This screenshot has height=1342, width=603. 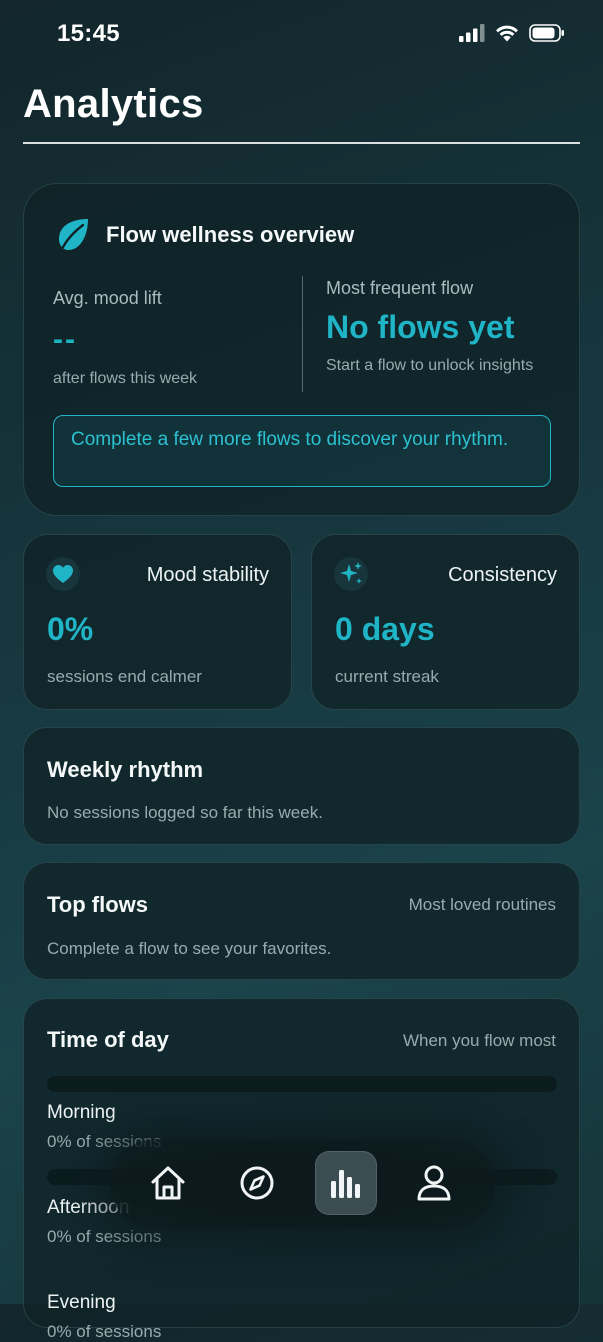 I want to click on consistency-card: Consistency 0 days current streak, so click(x=445, y=622).